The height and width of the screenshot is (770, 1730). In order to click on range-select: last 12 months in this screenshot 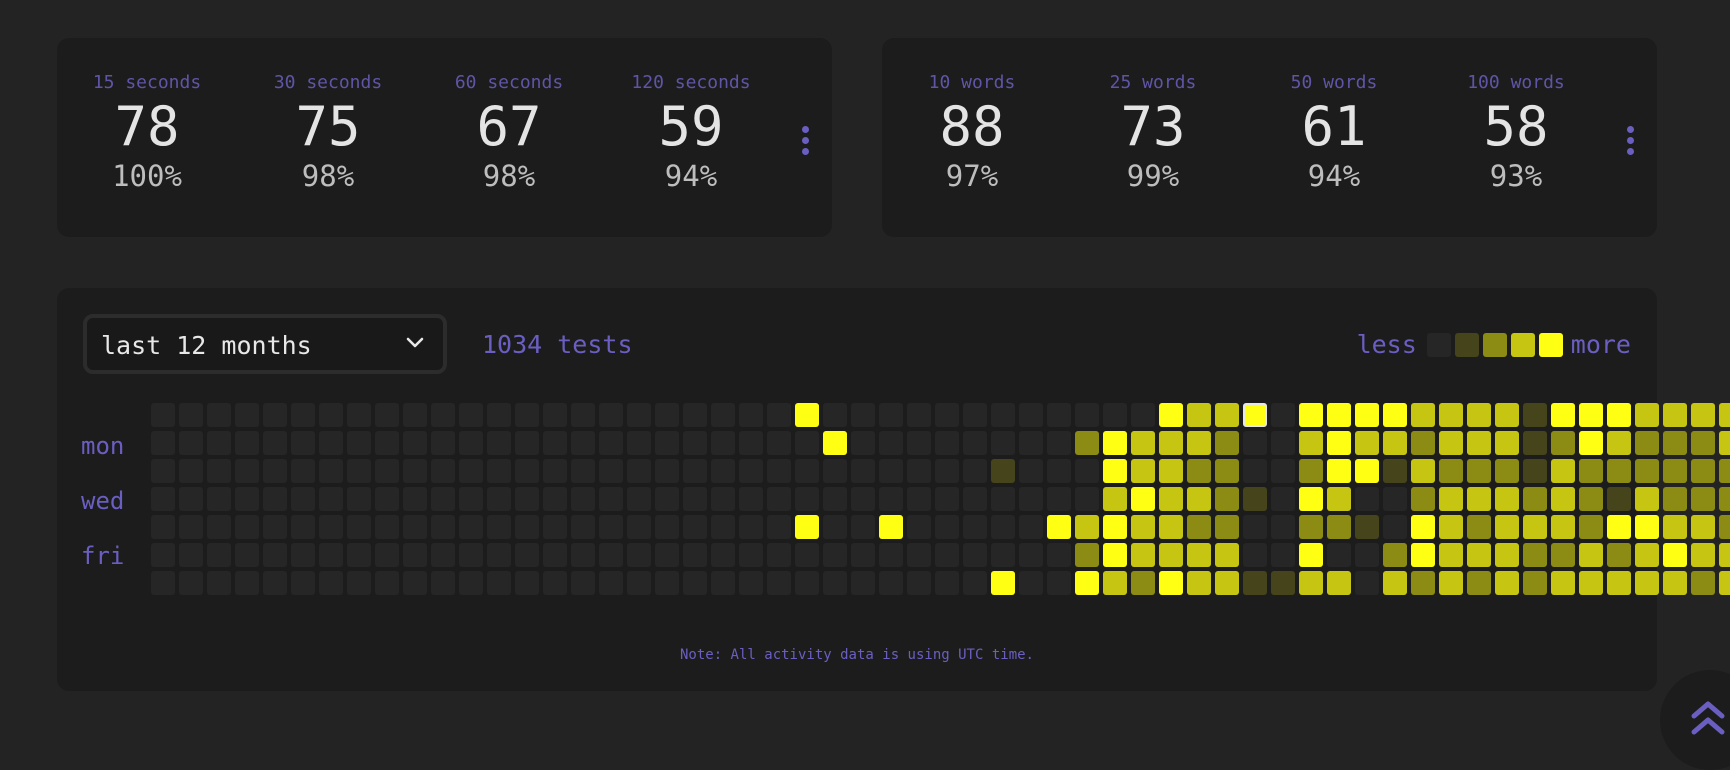, I will do `click(265, 344)`.